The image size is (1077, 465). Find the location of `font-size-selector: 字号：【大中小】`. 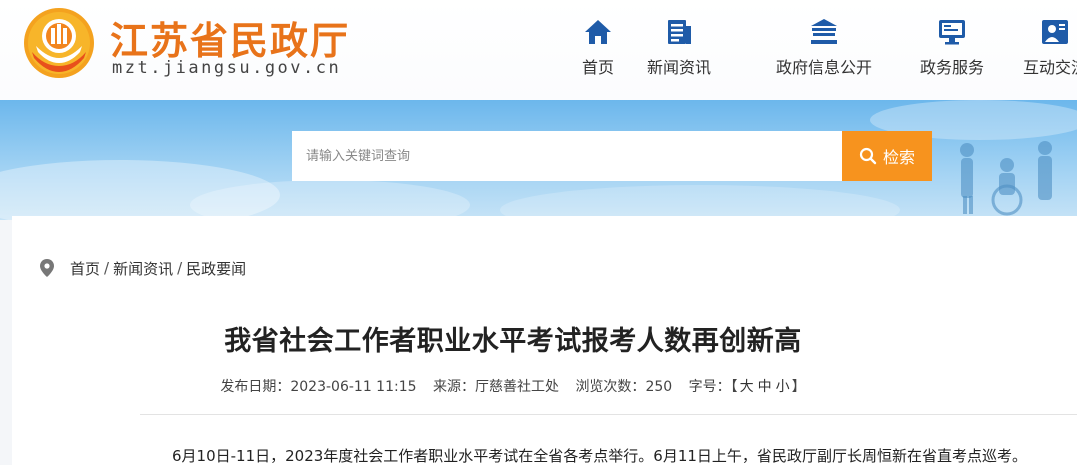

font-size-selector: 字号：【大中小】 is located at coordinates (747, 387).